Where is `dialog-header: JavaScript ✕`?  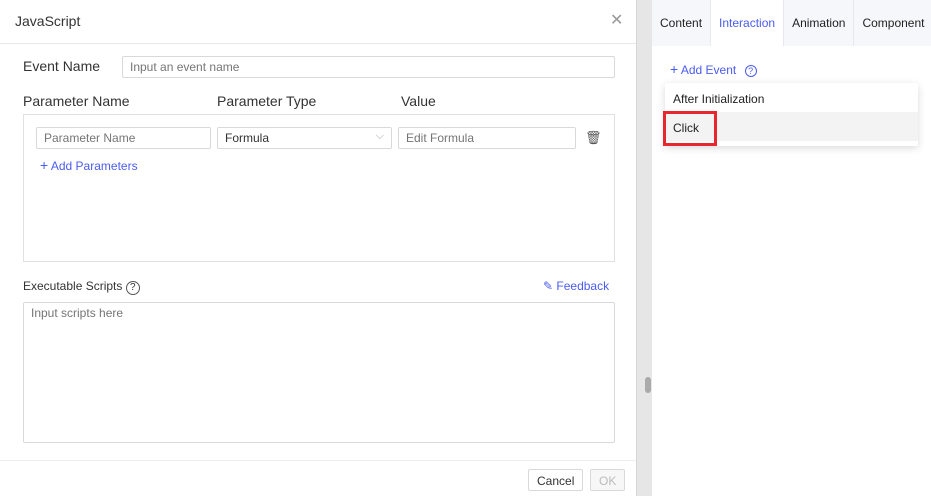 dialog-header: JavaScript ✕ is located at coordinates (318, 22).